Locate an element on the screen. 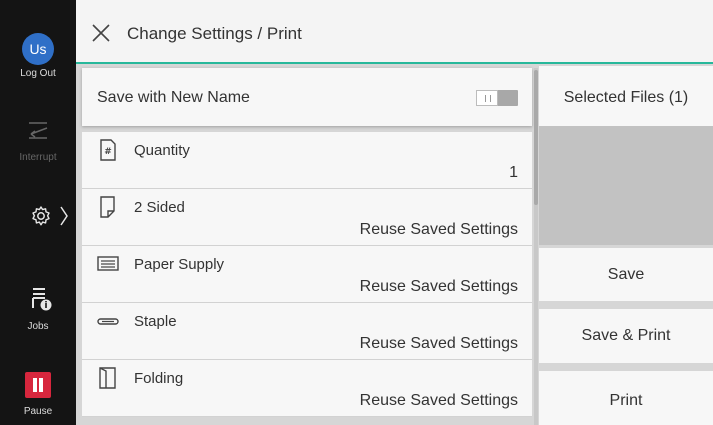  user-avatar: Us is located at coordinates (38, 49).